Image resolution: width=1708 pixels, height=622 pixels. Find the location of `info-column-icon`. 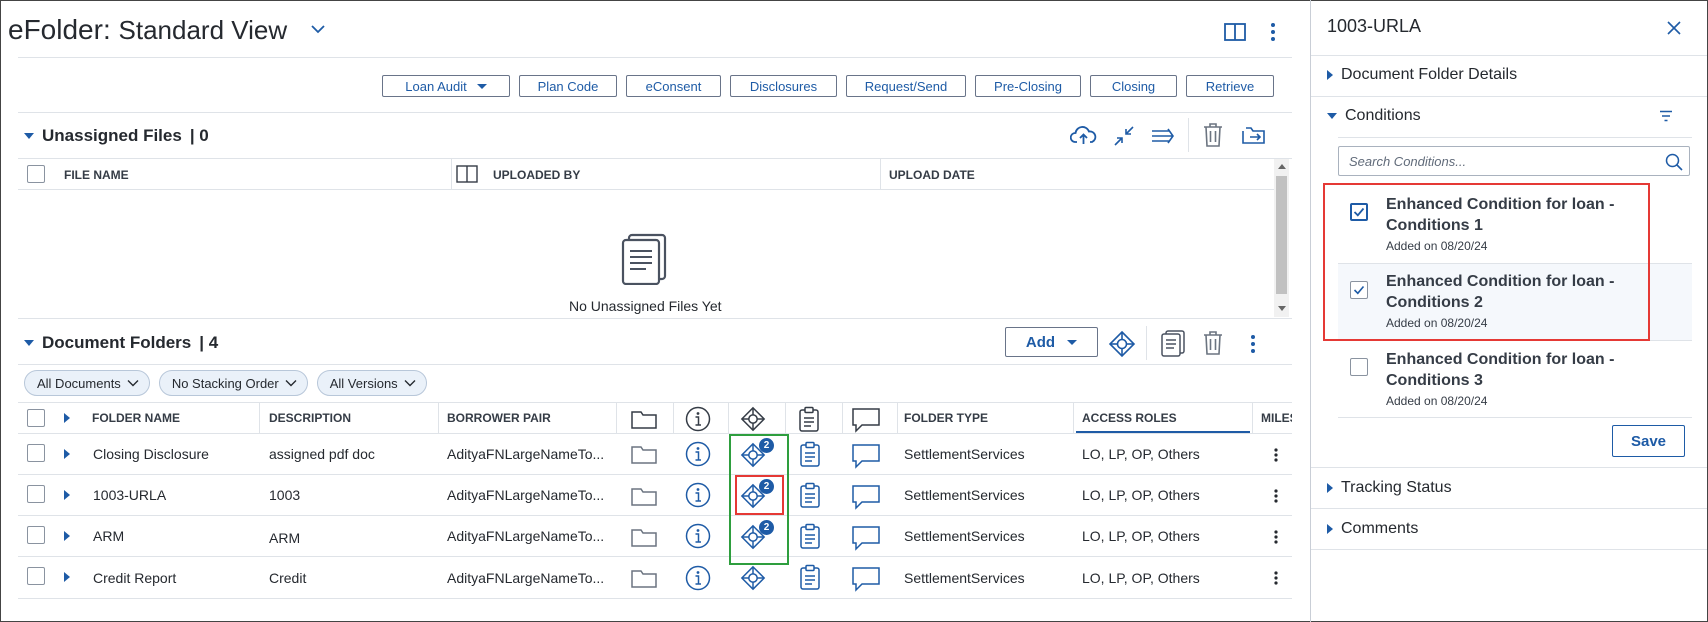

info-column-icon is located at coordinates (698, 419).